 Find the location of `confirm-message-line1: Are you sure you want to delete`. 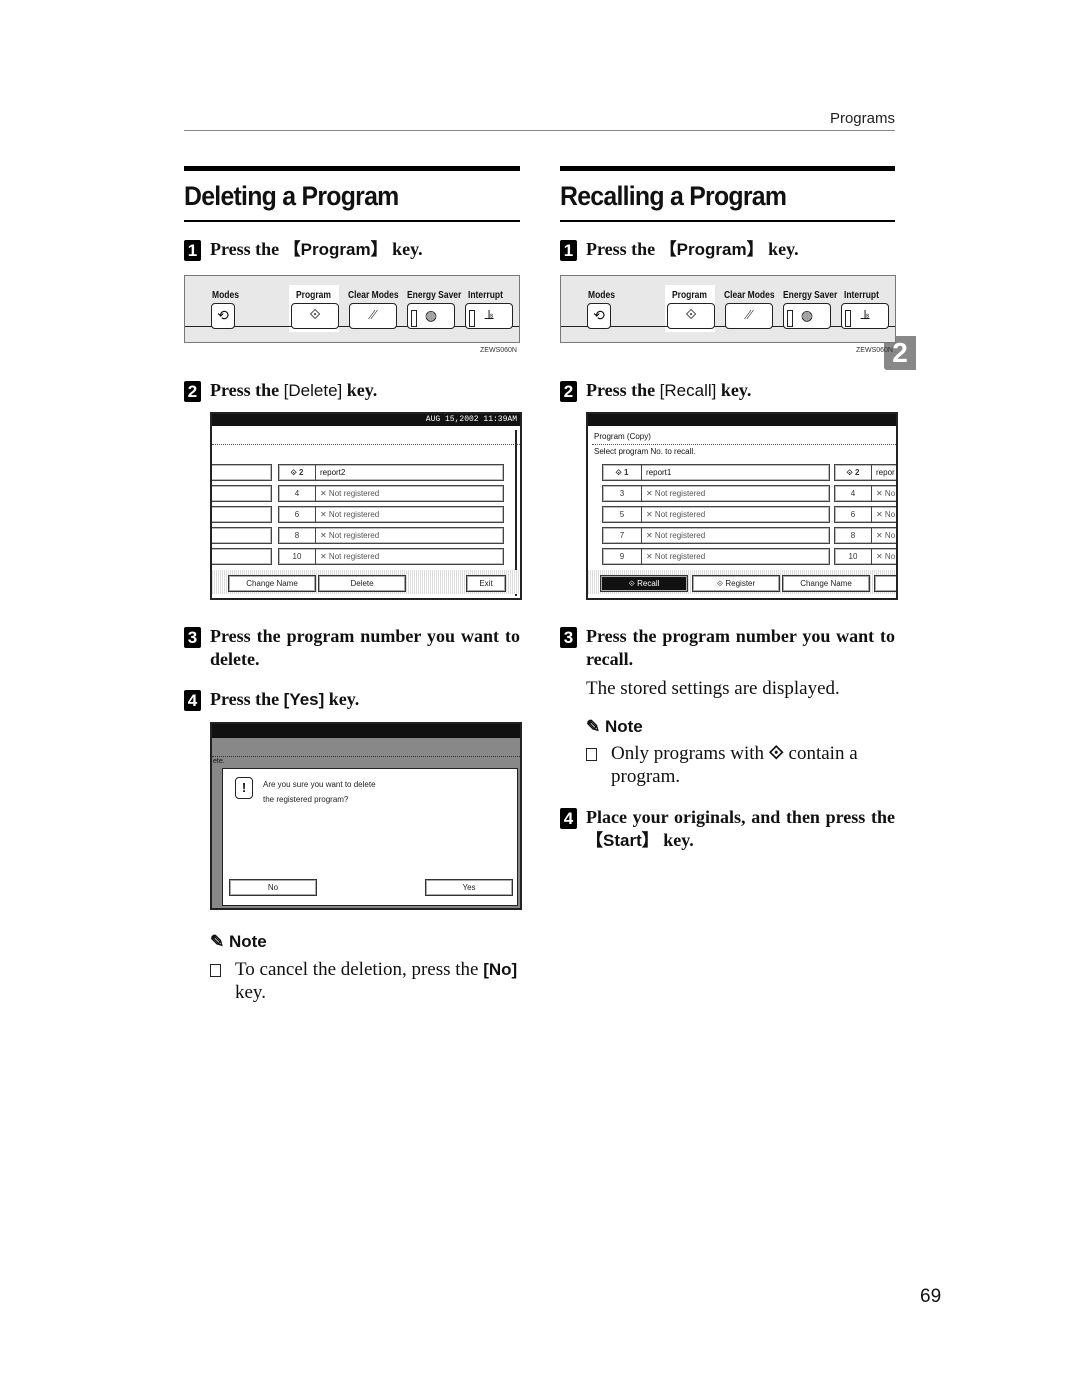

confirm-message-line1: Are you sure you want to delete is located at coordinates (319, 784).